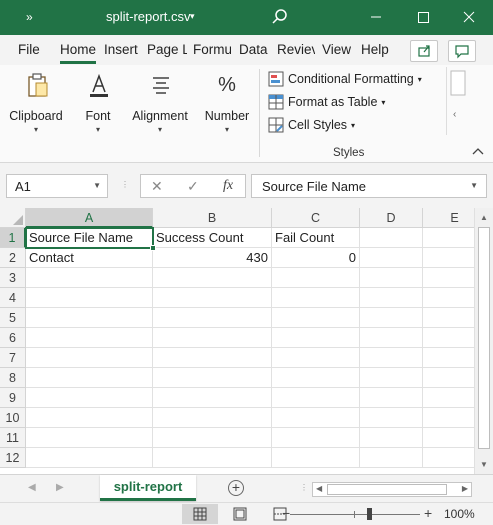 This screenshot has width=493, height=525. I want to click on row-header-9: 9, so click(13, 398).